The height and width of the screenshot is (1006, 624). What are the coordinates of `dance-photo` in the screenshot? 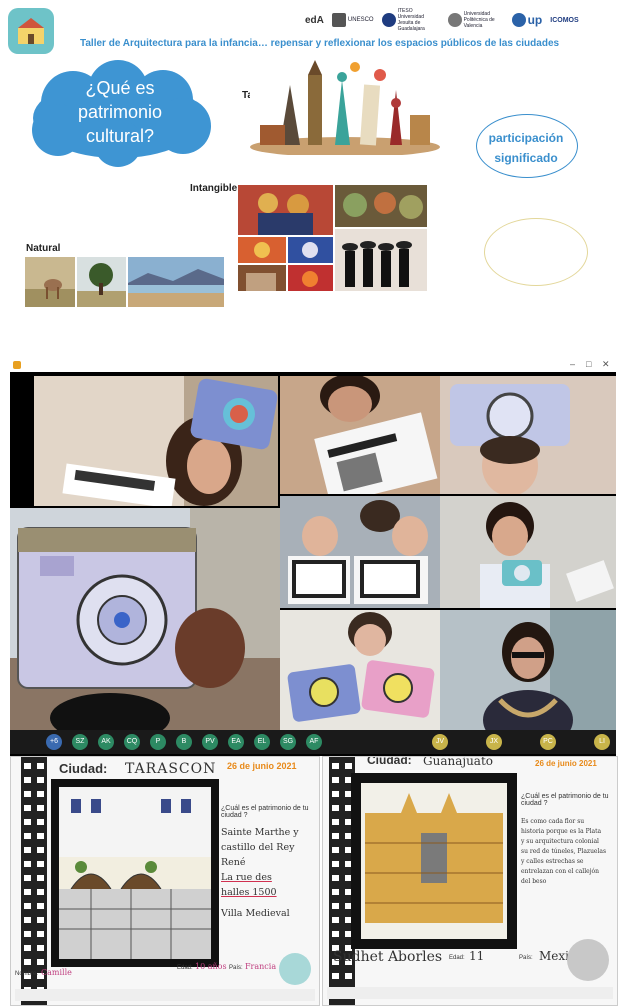 It's located at (262, 250).